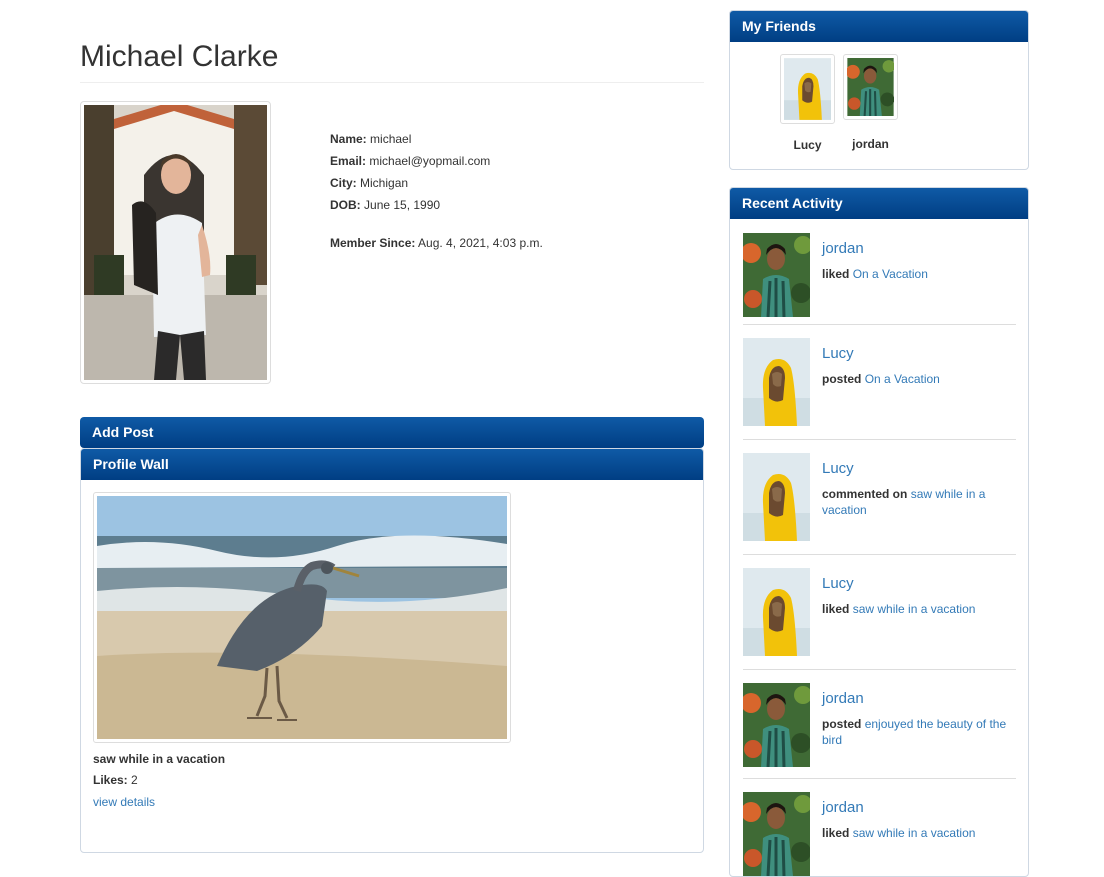  I want to click on post-likes: Likes: 2, so click(115, 780).